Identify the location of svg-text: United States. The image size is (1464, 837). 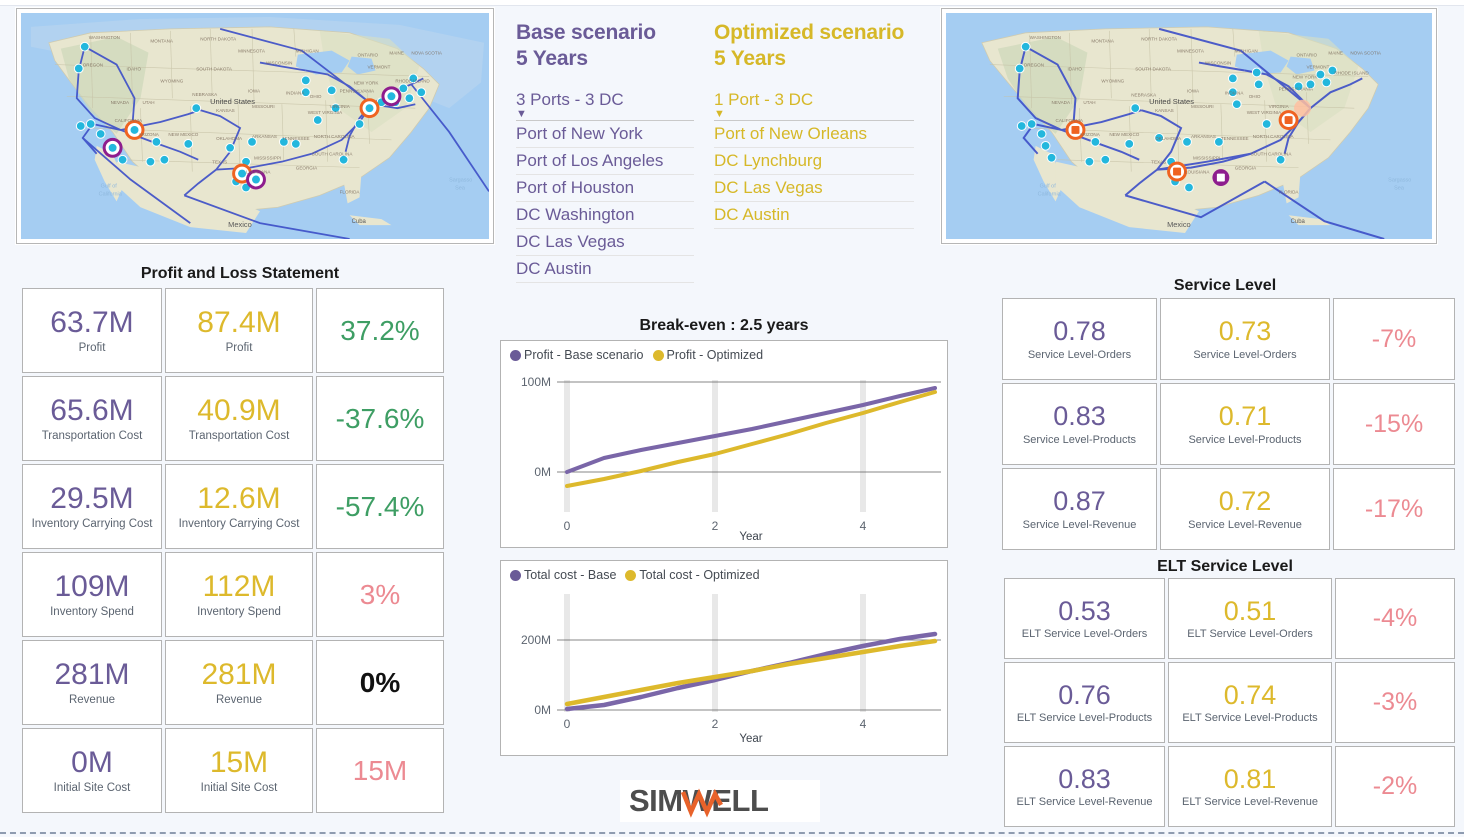
(1171, 101).